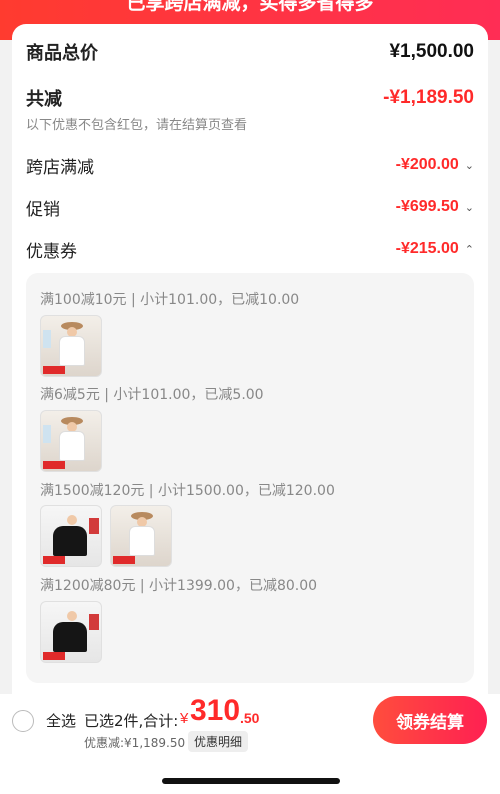 This screenshot has height=794, width=500. I want to click on total-price-row: 商品总价 ¥1,500.00, so click(250, 52).